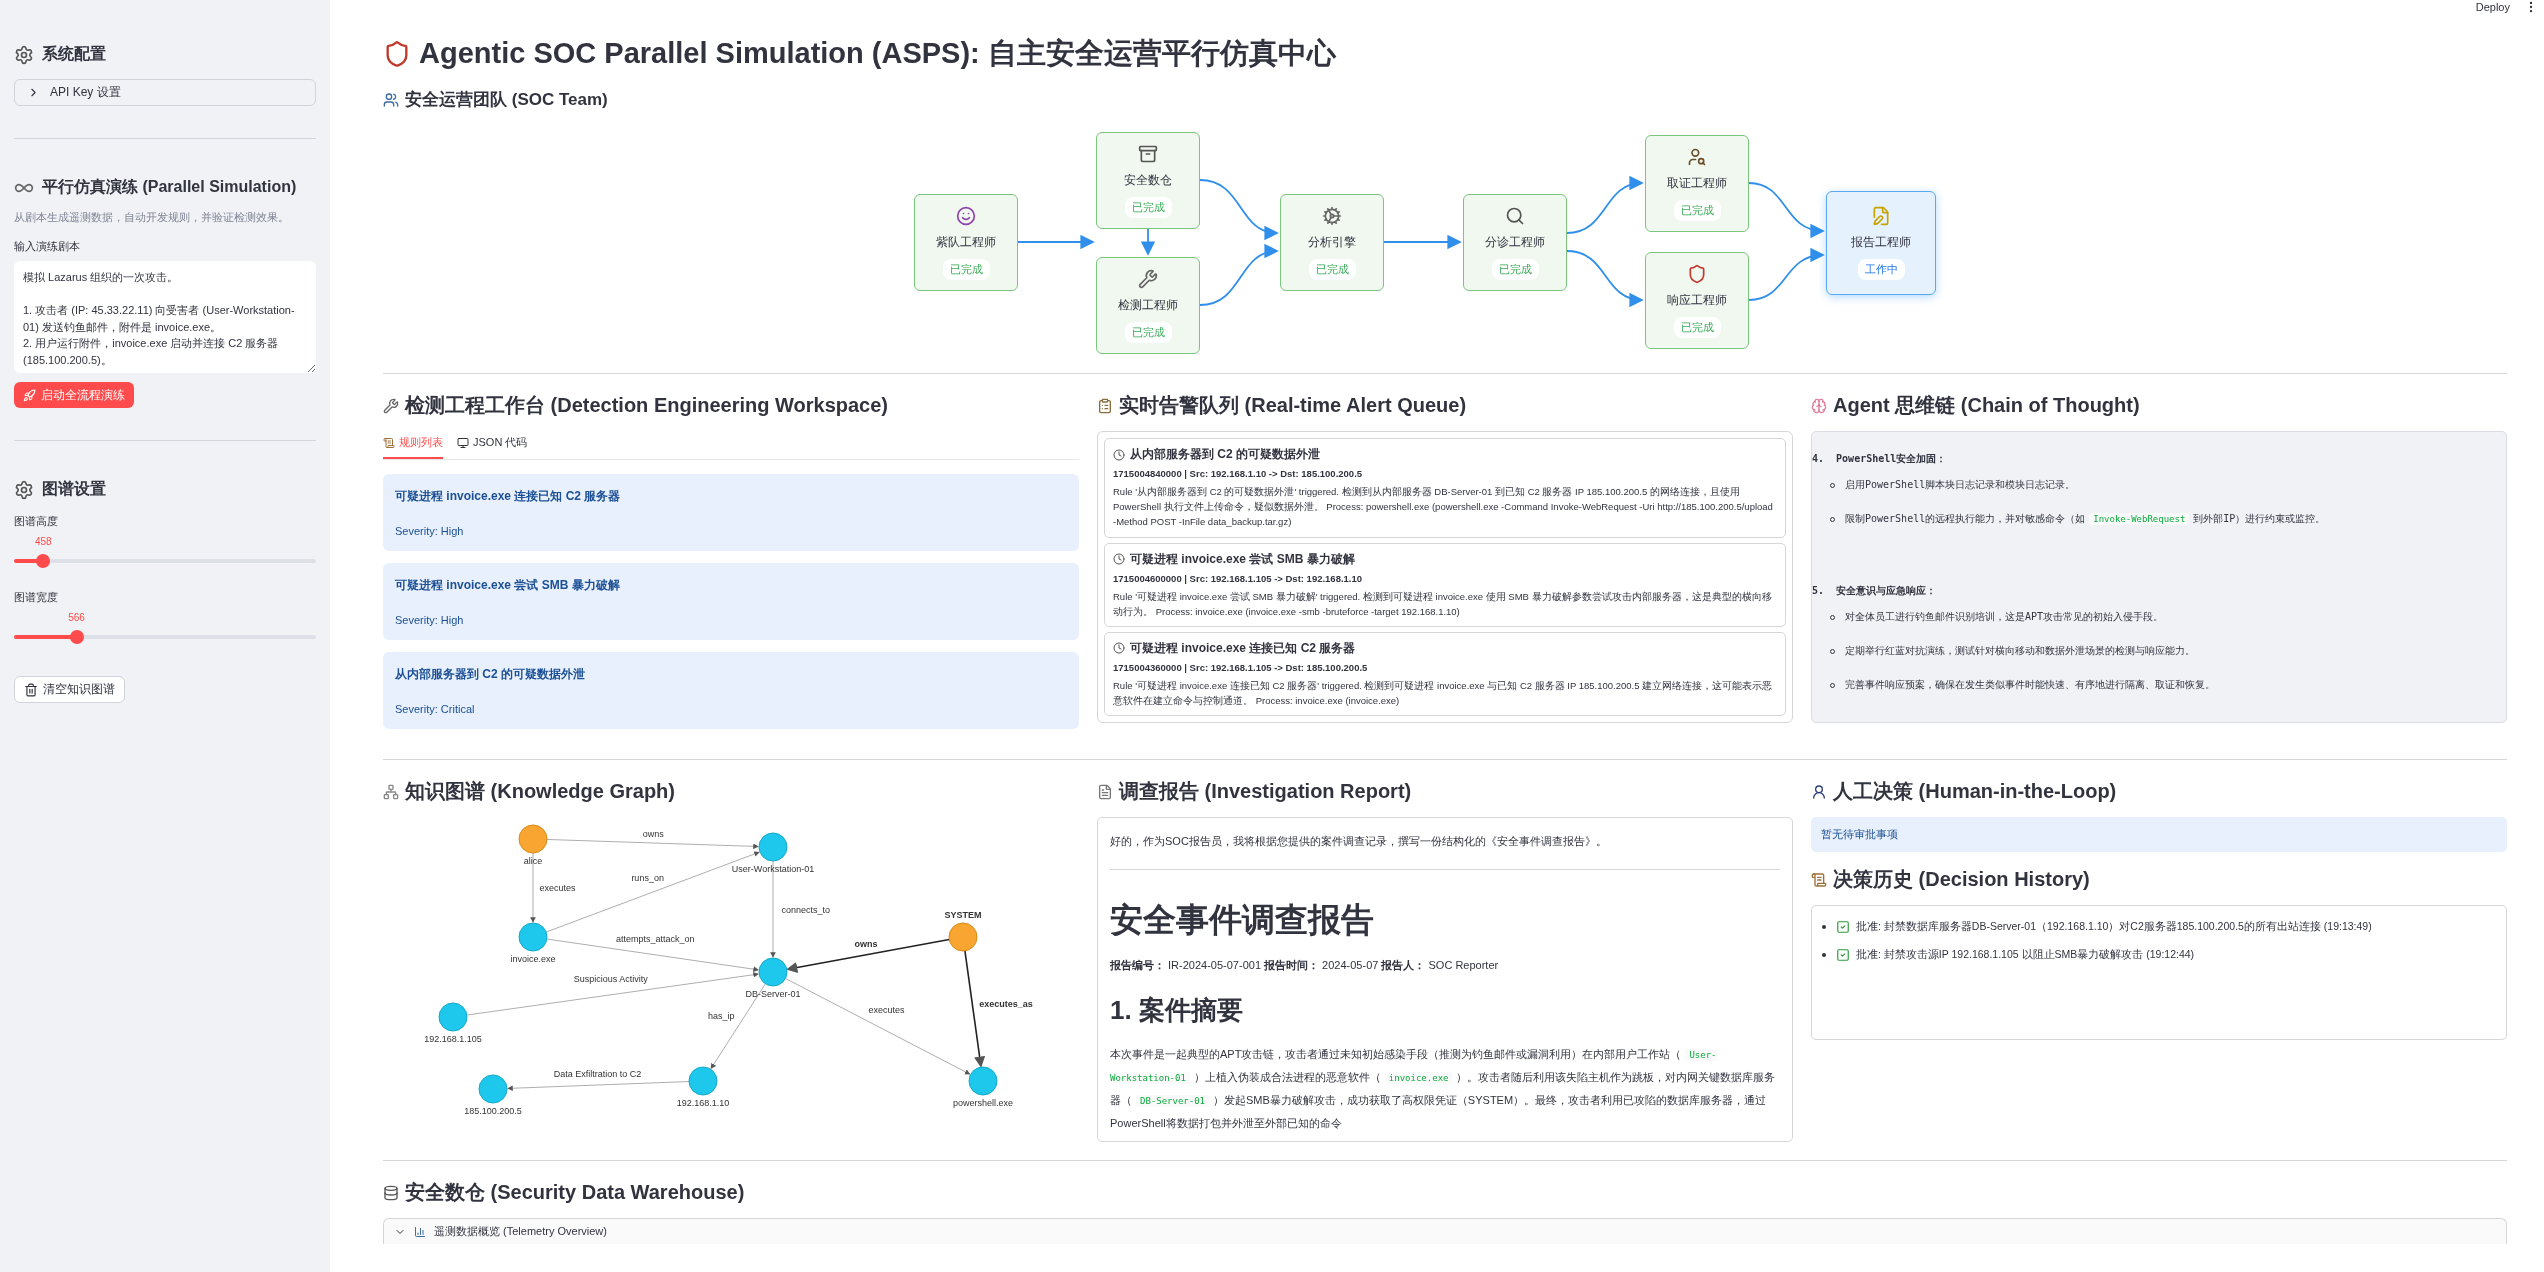 Image resolution: width=2544 pixels, height=1272 pixels. What do you see at coordinates (1242, 919) in the screenshot?
I see `report-title: 安全事件调查报告` at bounding box center [1242, 919].